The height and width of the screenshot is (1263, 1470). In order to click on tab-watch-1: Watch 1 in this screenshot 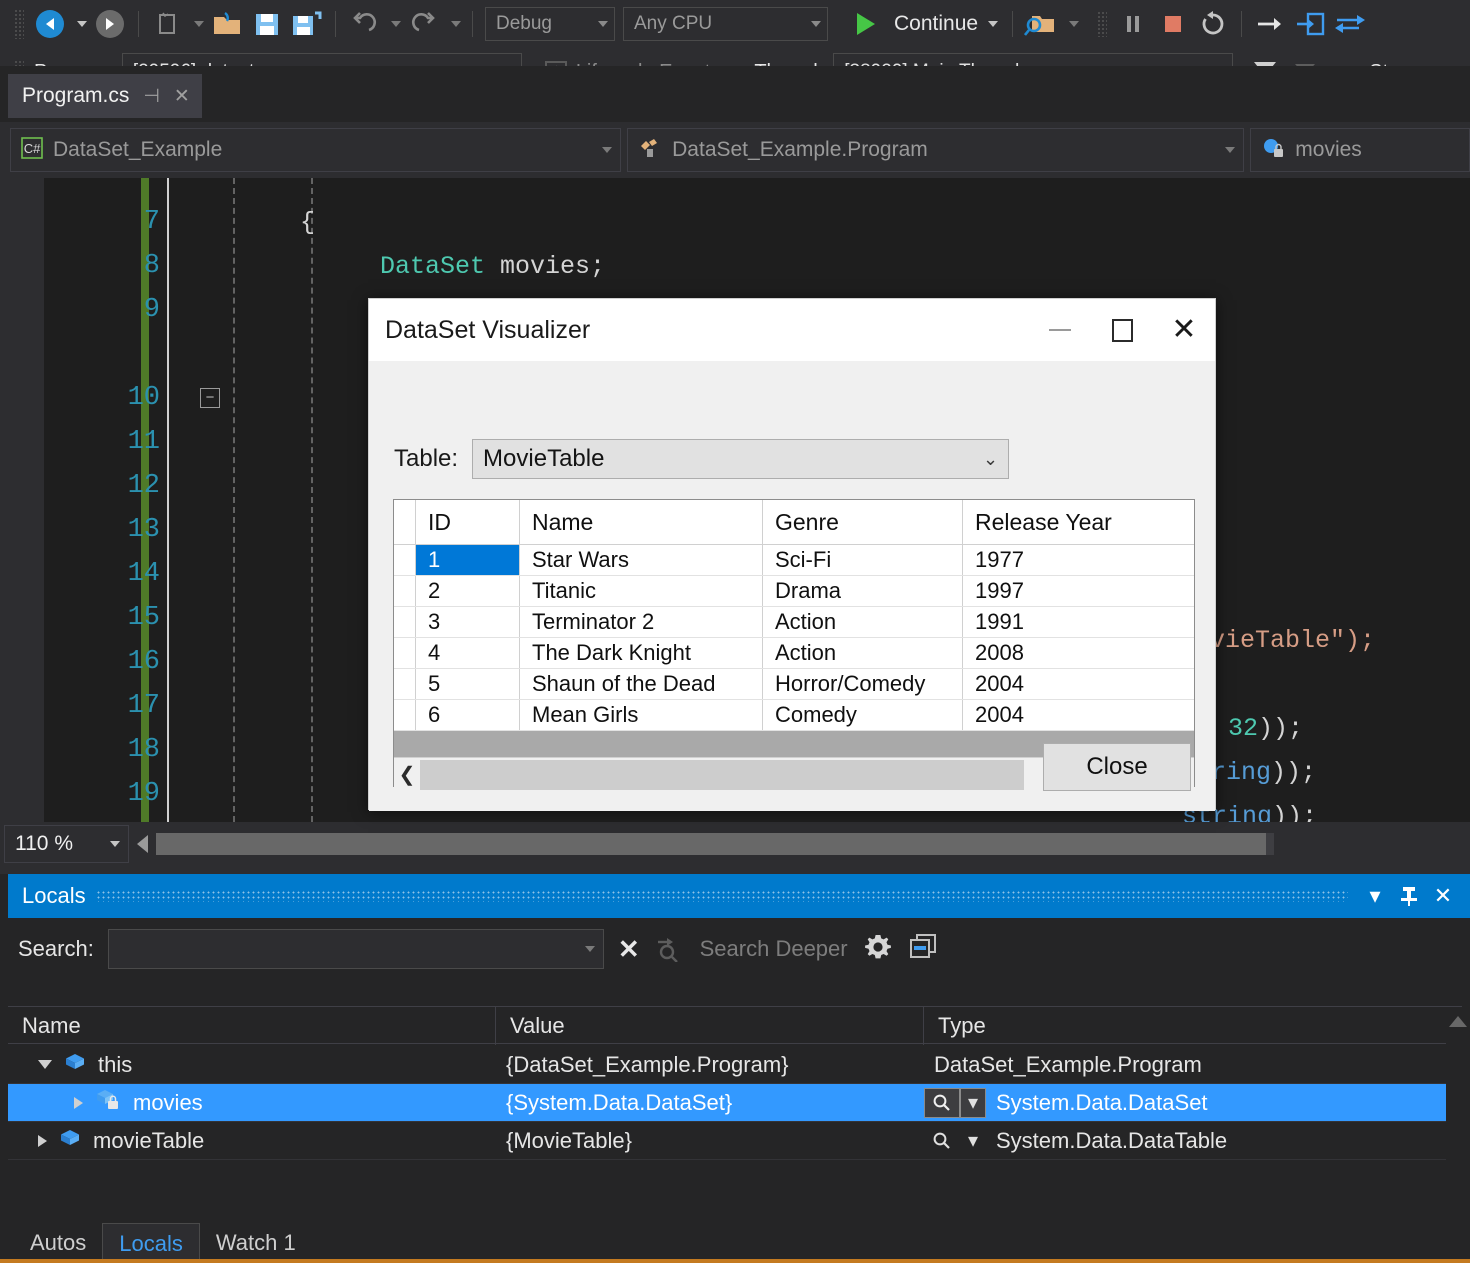, I will do `click(256, 1243)`.